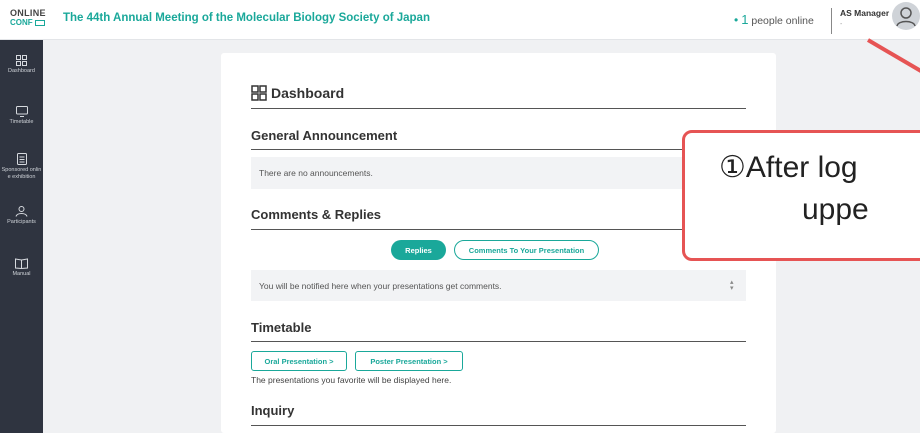 The image size is (920, 433). What do you see at coordinates (418, 250) in the screenshot?
I see `tab-replies: Replies` at bounding box center [418, 250].